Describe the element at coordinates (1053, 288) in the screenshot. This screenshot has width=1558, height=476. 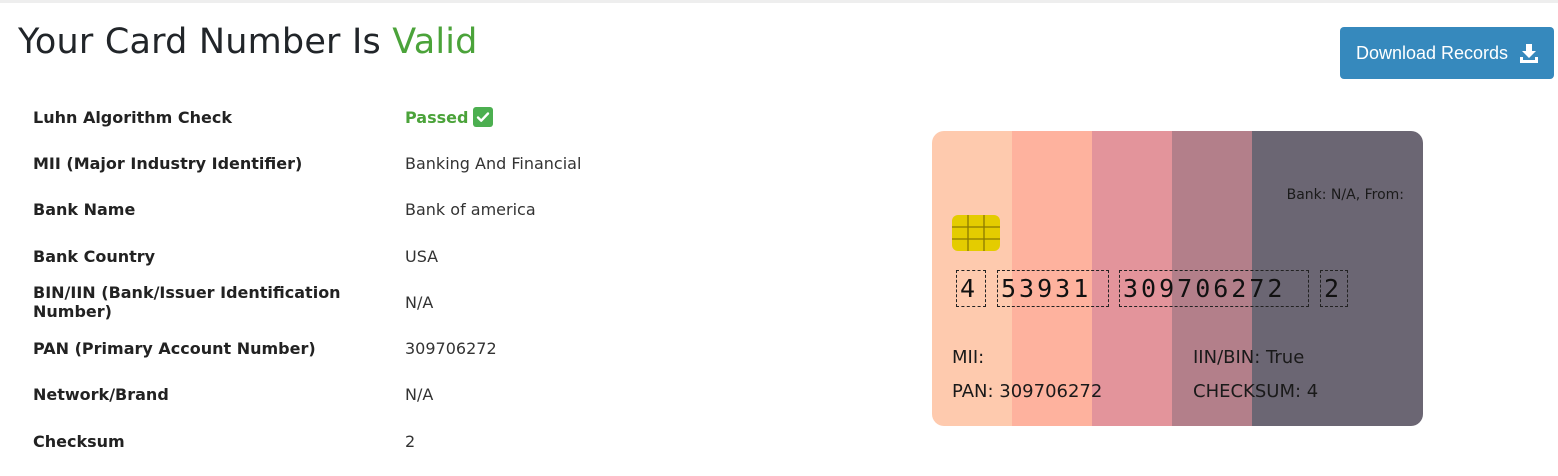
I see `card-number-iin: 53931` at that location.